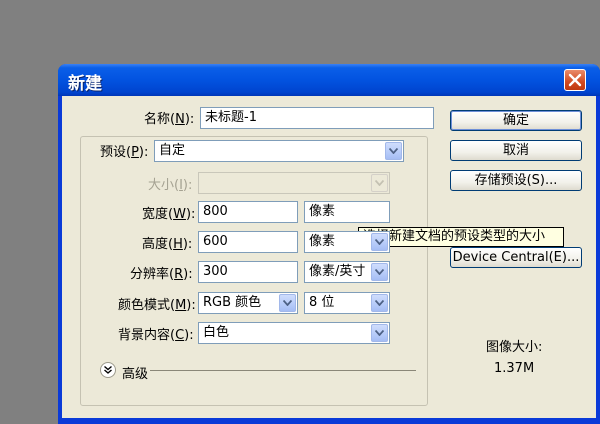 The image size is (600, 424). I want to click on width-unit-select: 像素, so click(347, 212).